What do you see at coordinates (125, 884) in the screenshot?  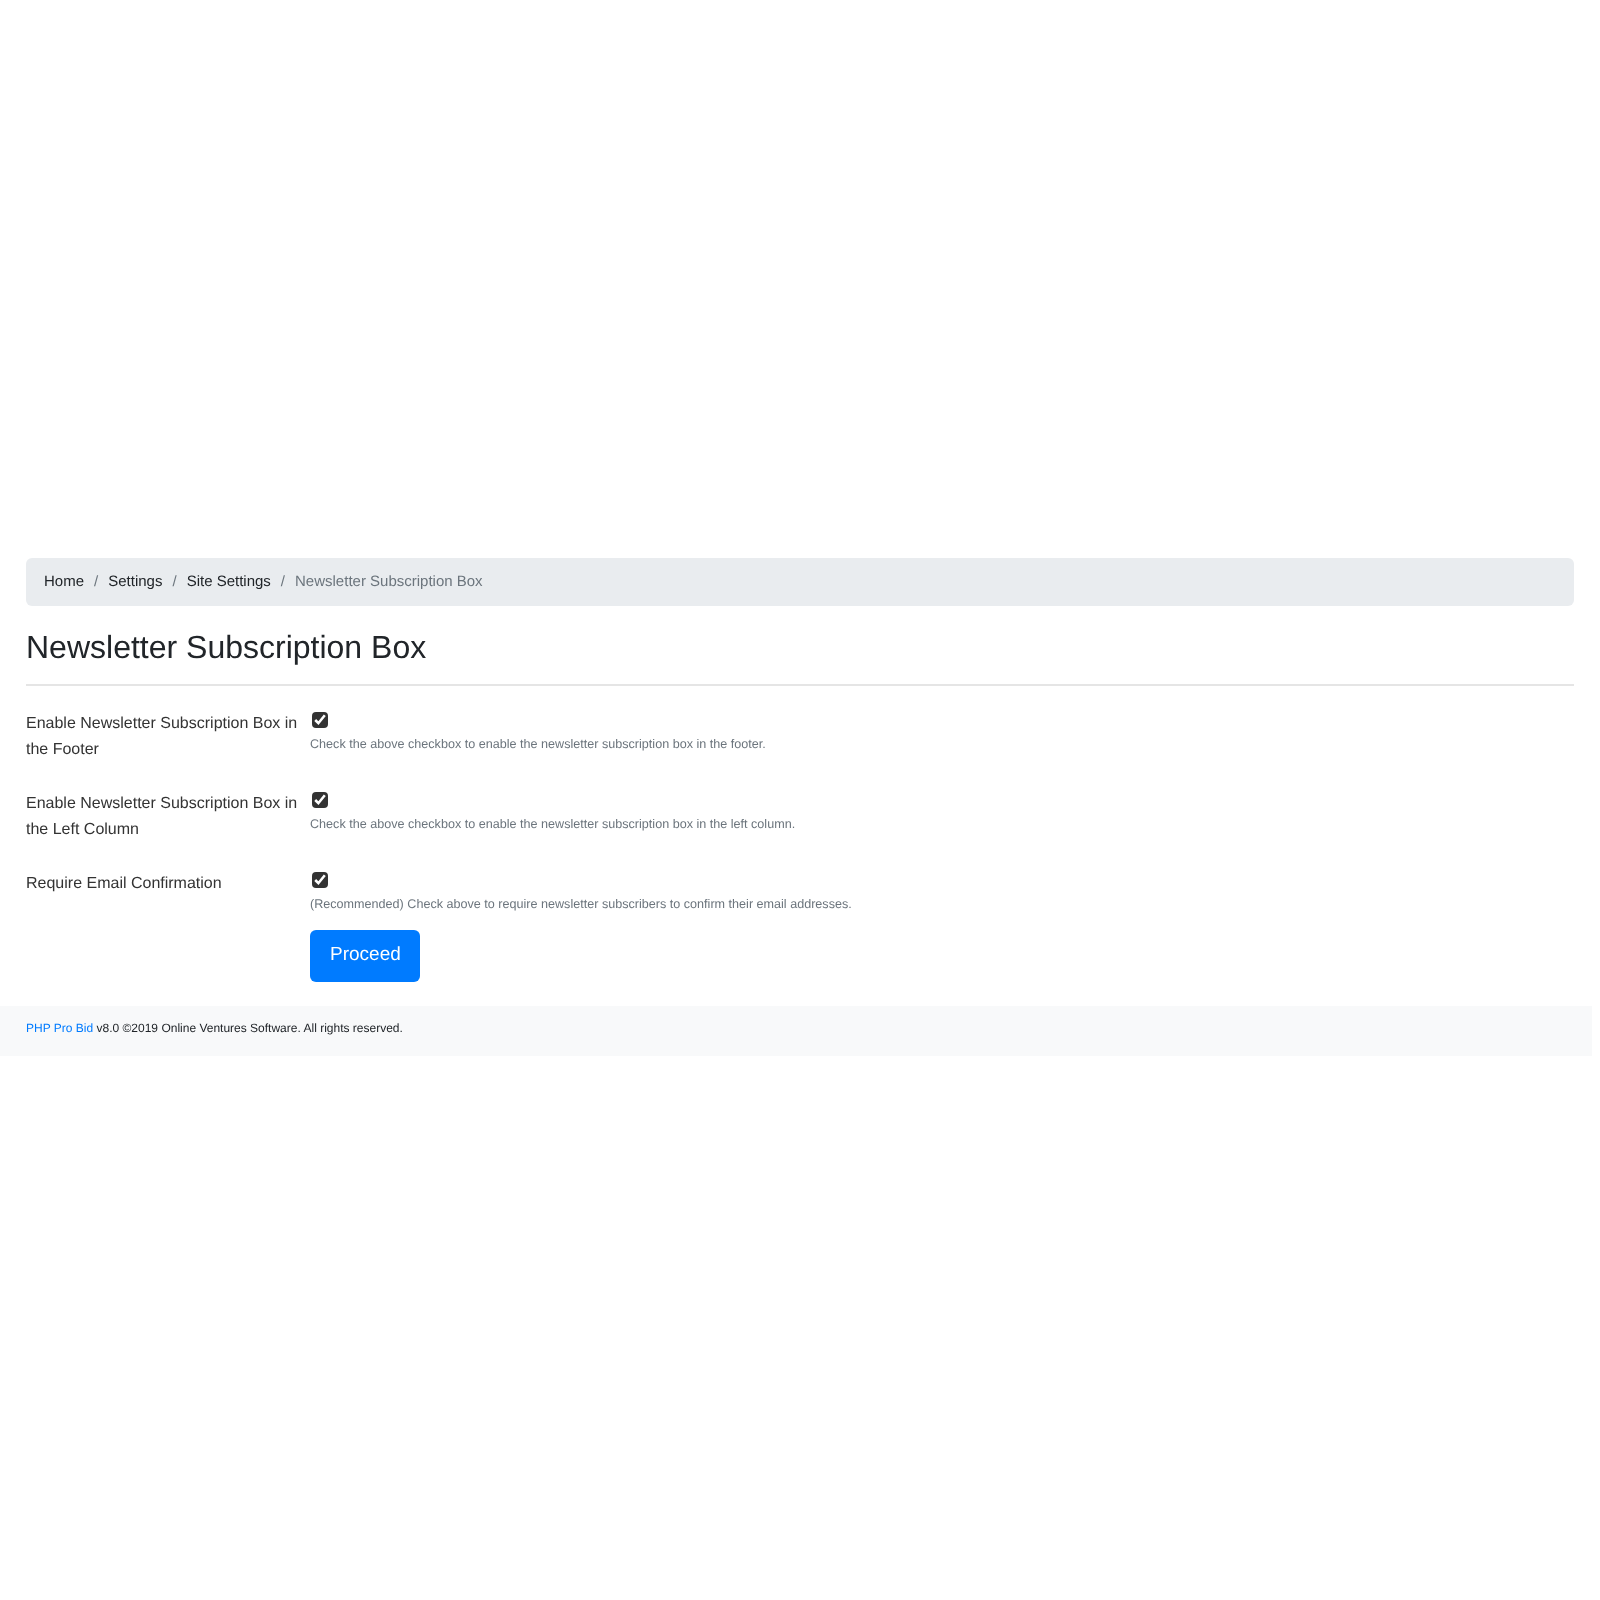 I see `setting-label: Require Email Confirmation` at bounding box center [125, 884].